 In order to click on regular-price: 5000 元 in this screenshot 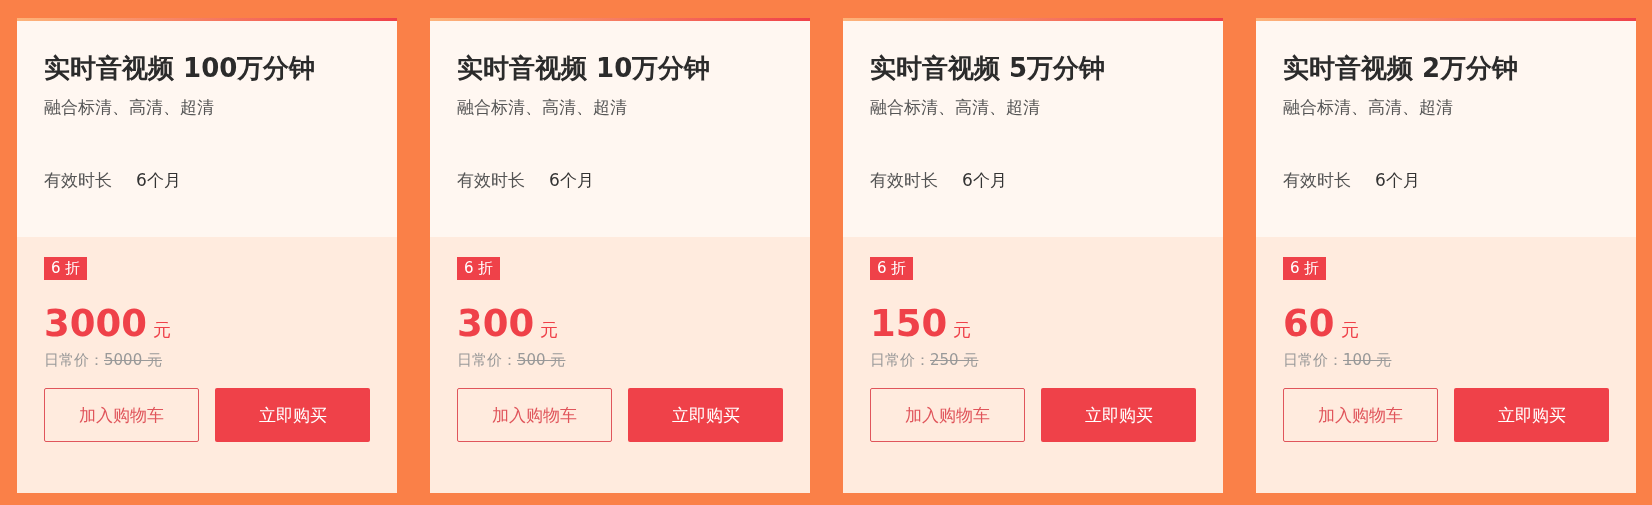, I will do `click(133, 360)`.